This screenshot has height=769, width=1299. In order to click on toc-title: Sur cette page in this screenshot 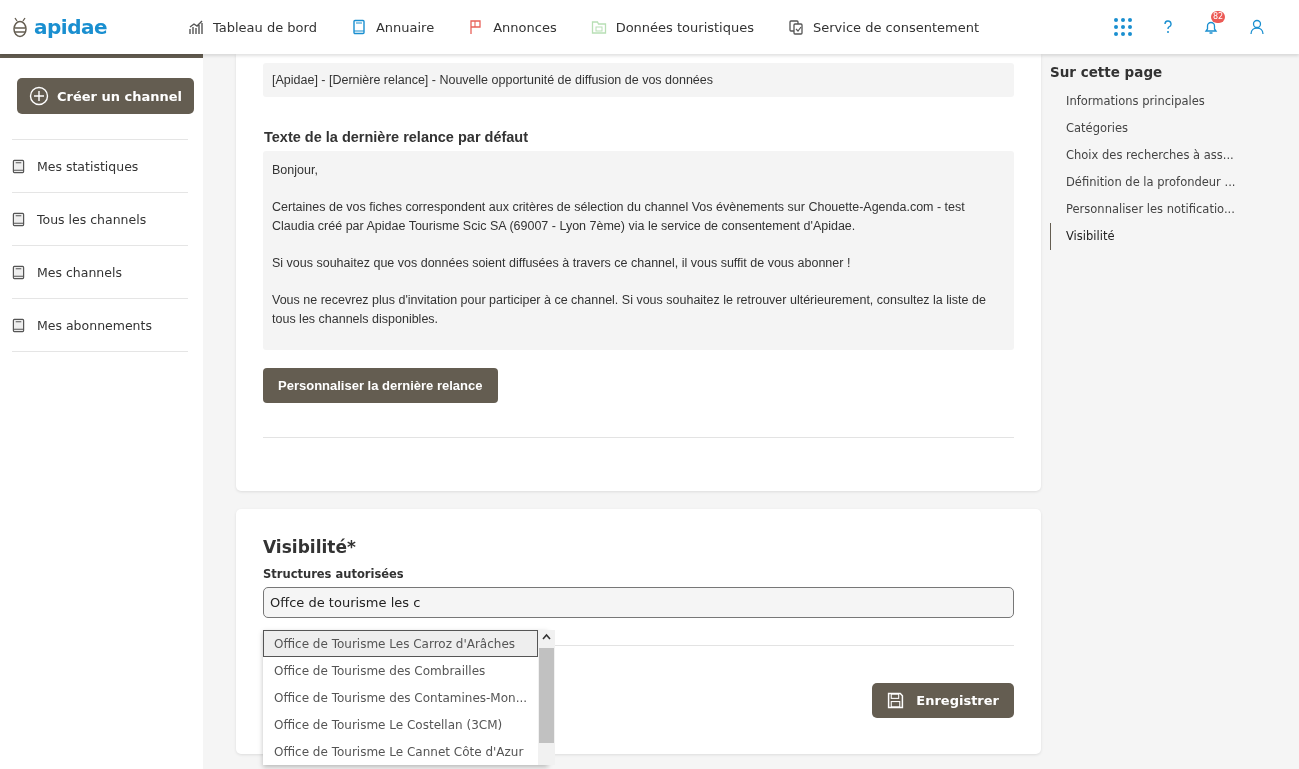, I will do `click(1107, 72)`.